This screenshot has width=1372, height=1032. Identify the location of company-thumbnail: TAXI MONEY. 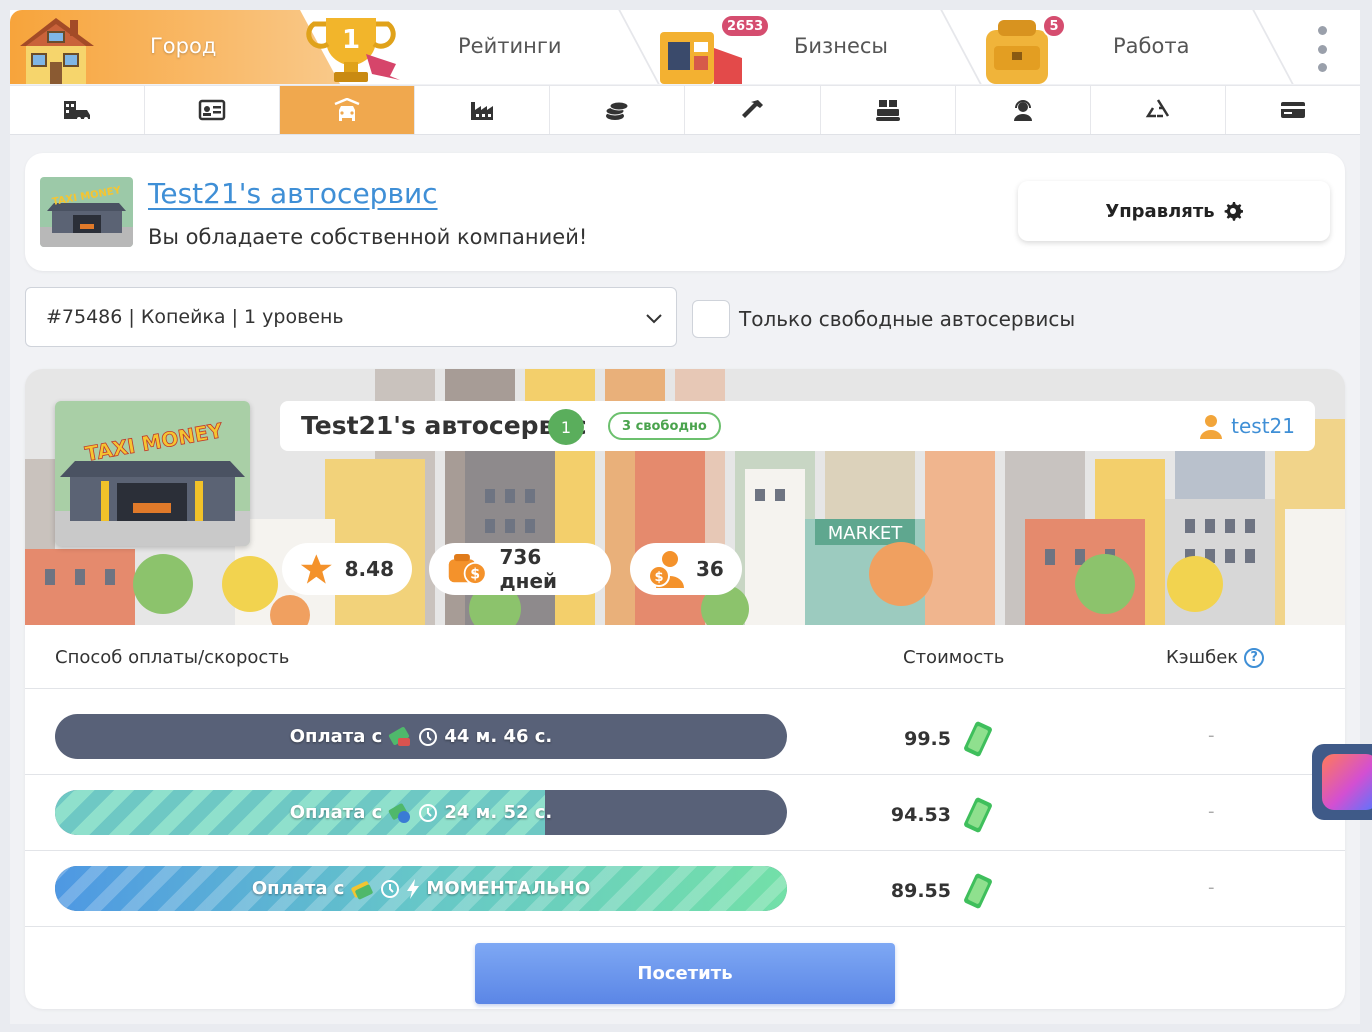
(86, 212).